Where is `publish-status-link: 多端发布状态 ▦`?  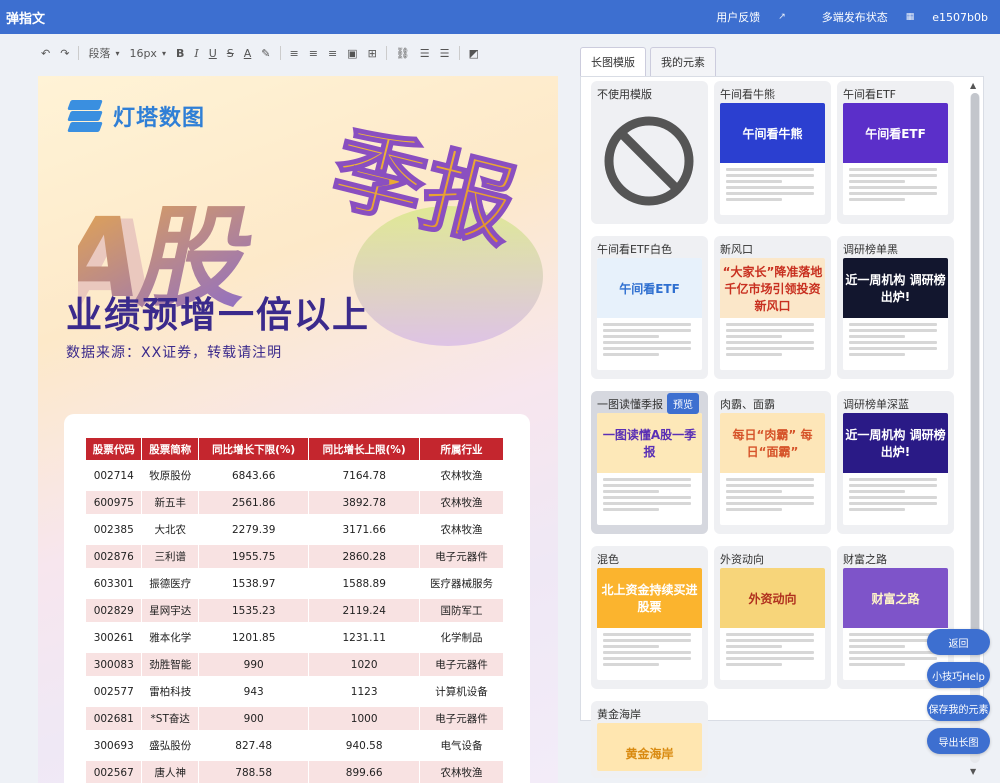 publish-status-link: 多端发布状态 ▦ is located at coordinates (859, 17).